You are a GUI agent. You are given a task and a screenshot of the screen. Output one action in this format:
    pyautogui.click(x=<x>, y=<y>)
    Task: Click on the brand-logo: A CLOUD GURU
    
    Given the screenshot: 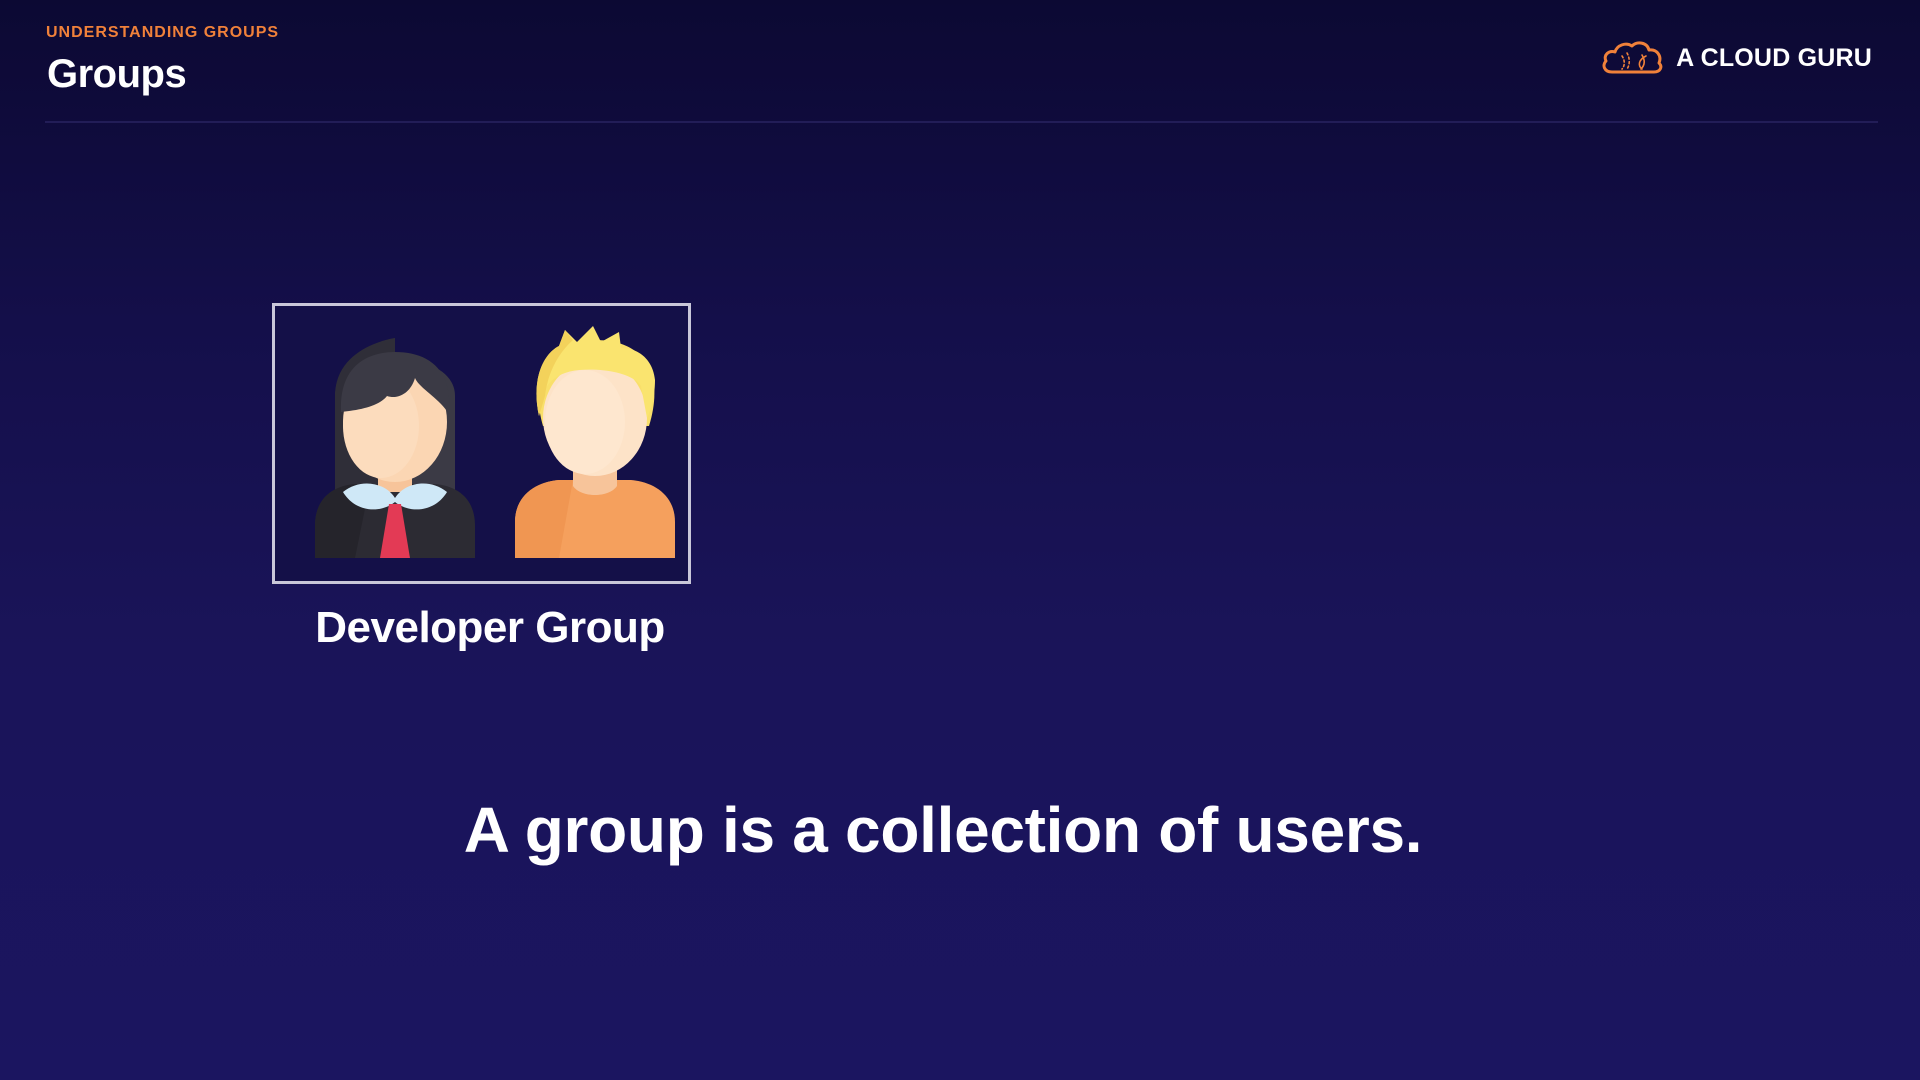 What is the action you would take?
    pyautogui.click(x=1736, y=58)
    